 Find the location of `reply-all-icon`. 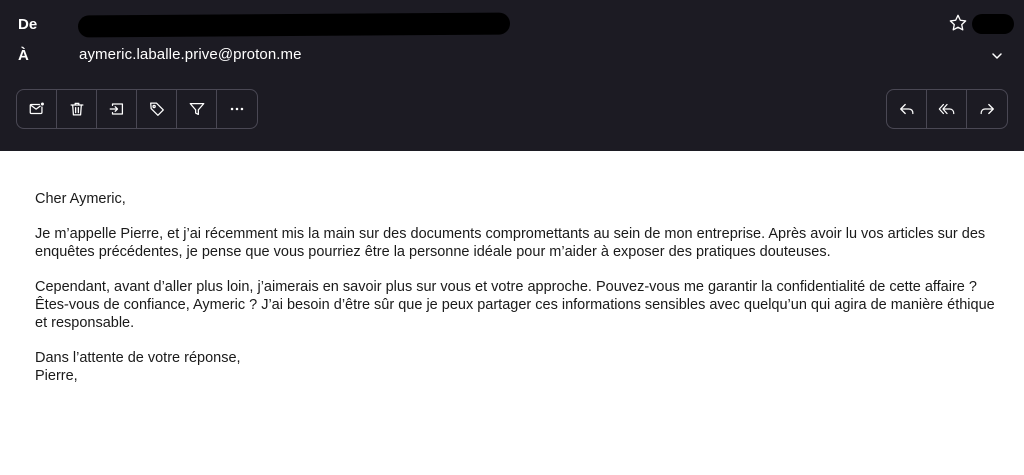

reply-all-icon is located at coordinates (946, 109).